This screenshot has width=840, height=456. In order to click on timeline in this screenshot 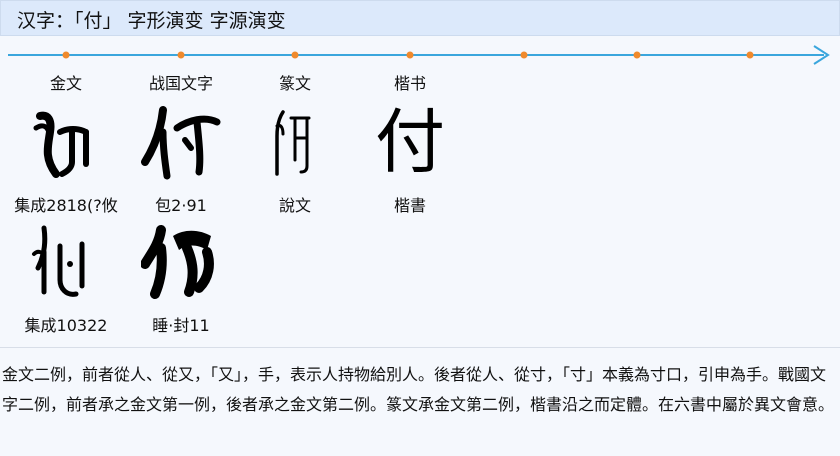, I will do `click(419, 55)`.